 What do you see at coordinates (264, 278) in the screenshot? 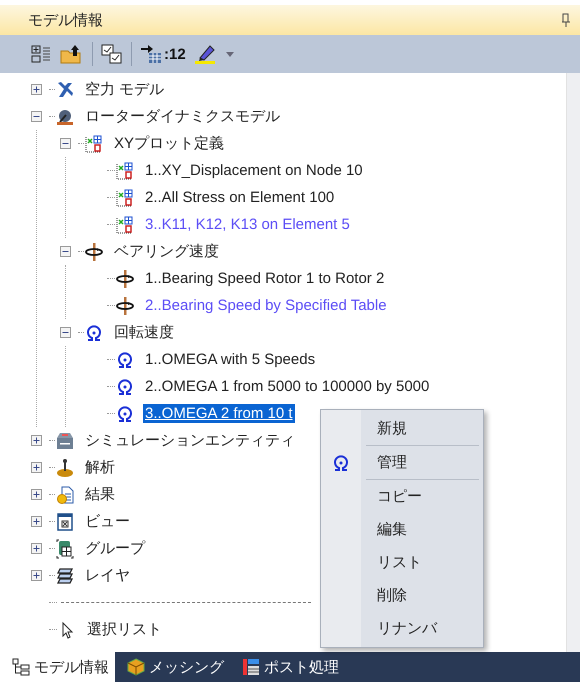
I see `tree-item: 1..Bearing Speed Rotor 1 to Rotor 2` at bounding box center [264, 278].